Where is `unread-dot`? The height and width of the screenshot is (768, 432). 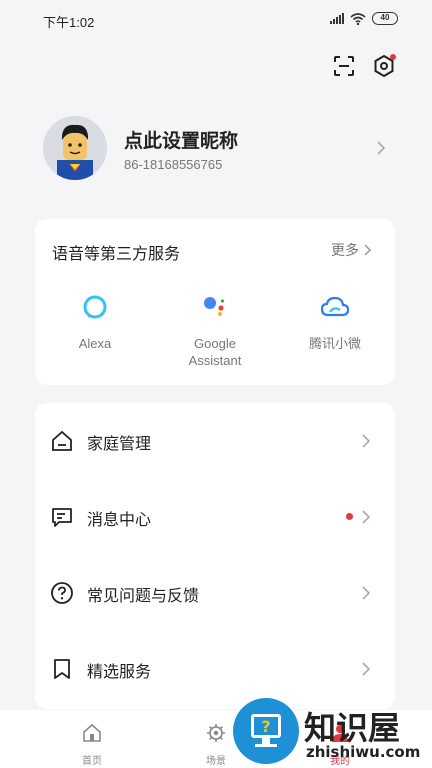 unread-dot is located at coordinates (349, 516).